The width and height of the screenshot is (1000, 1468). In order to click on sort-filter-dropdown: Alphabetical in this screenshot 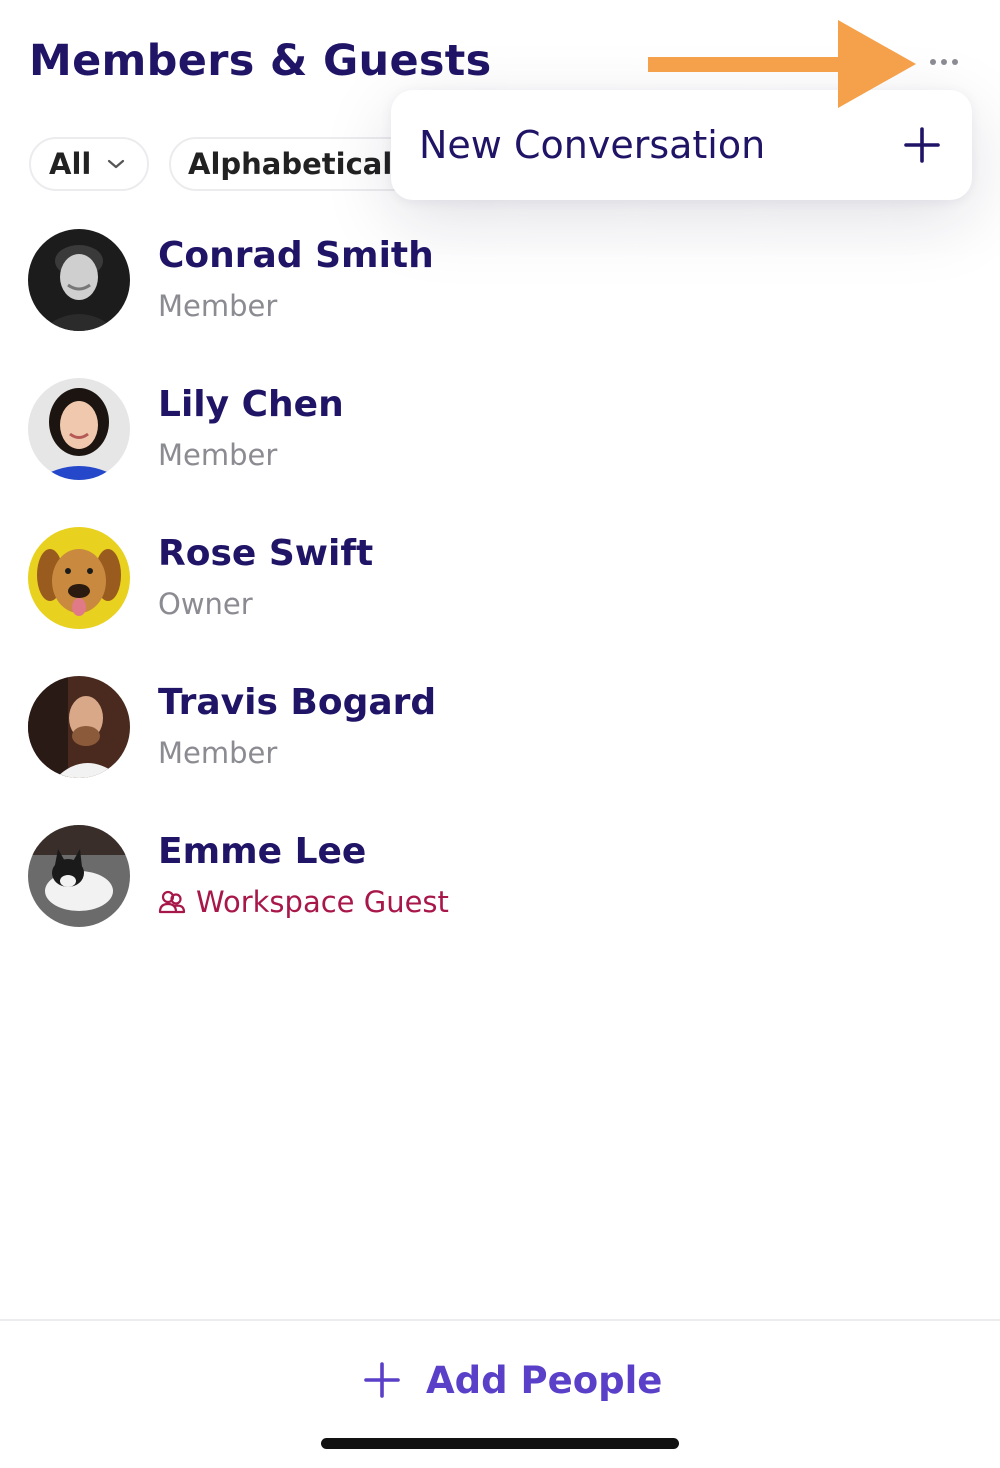, I will do `click(299, 164)`.